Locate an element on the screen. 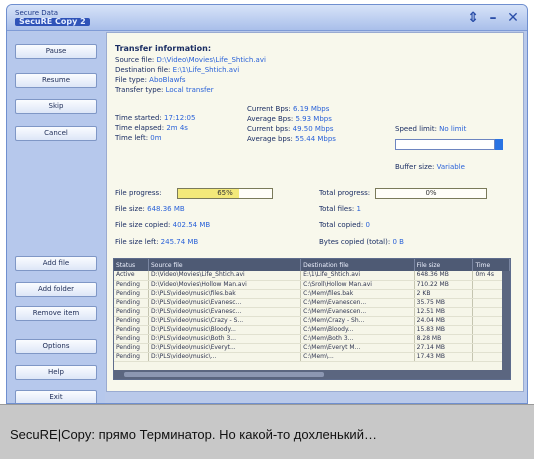 This screenshot has width=534, height=459. table-vertical-scrollbar is located at coordinates (506, 321).